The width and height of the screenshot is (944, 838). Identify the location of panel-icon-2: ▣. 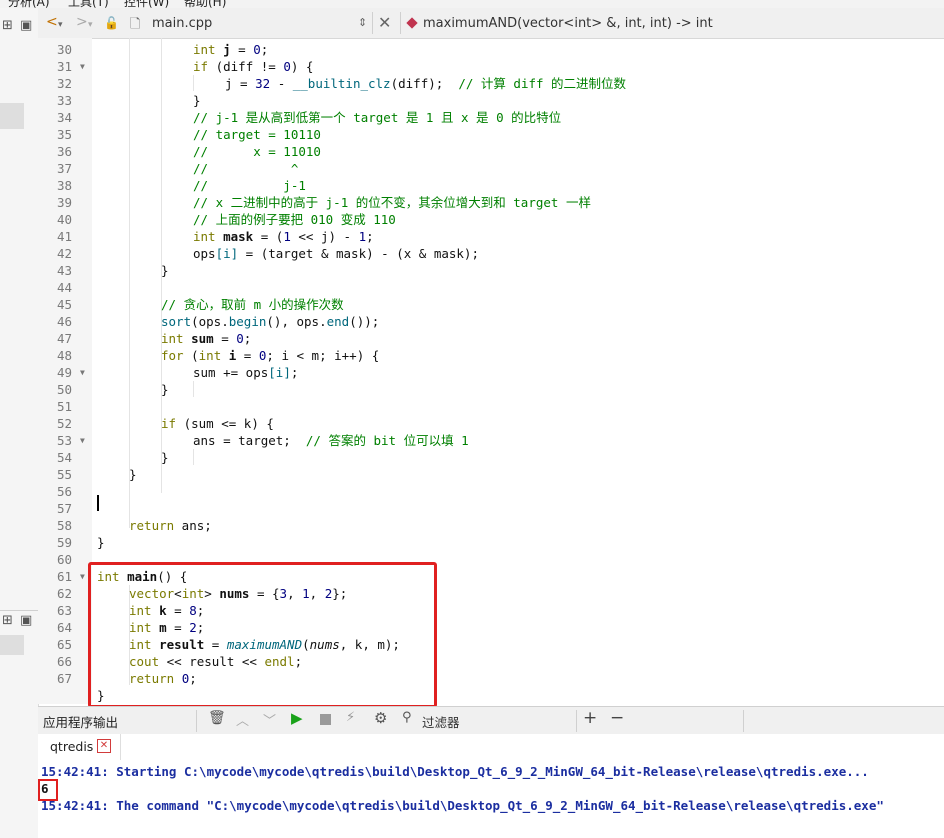
(26, 620).